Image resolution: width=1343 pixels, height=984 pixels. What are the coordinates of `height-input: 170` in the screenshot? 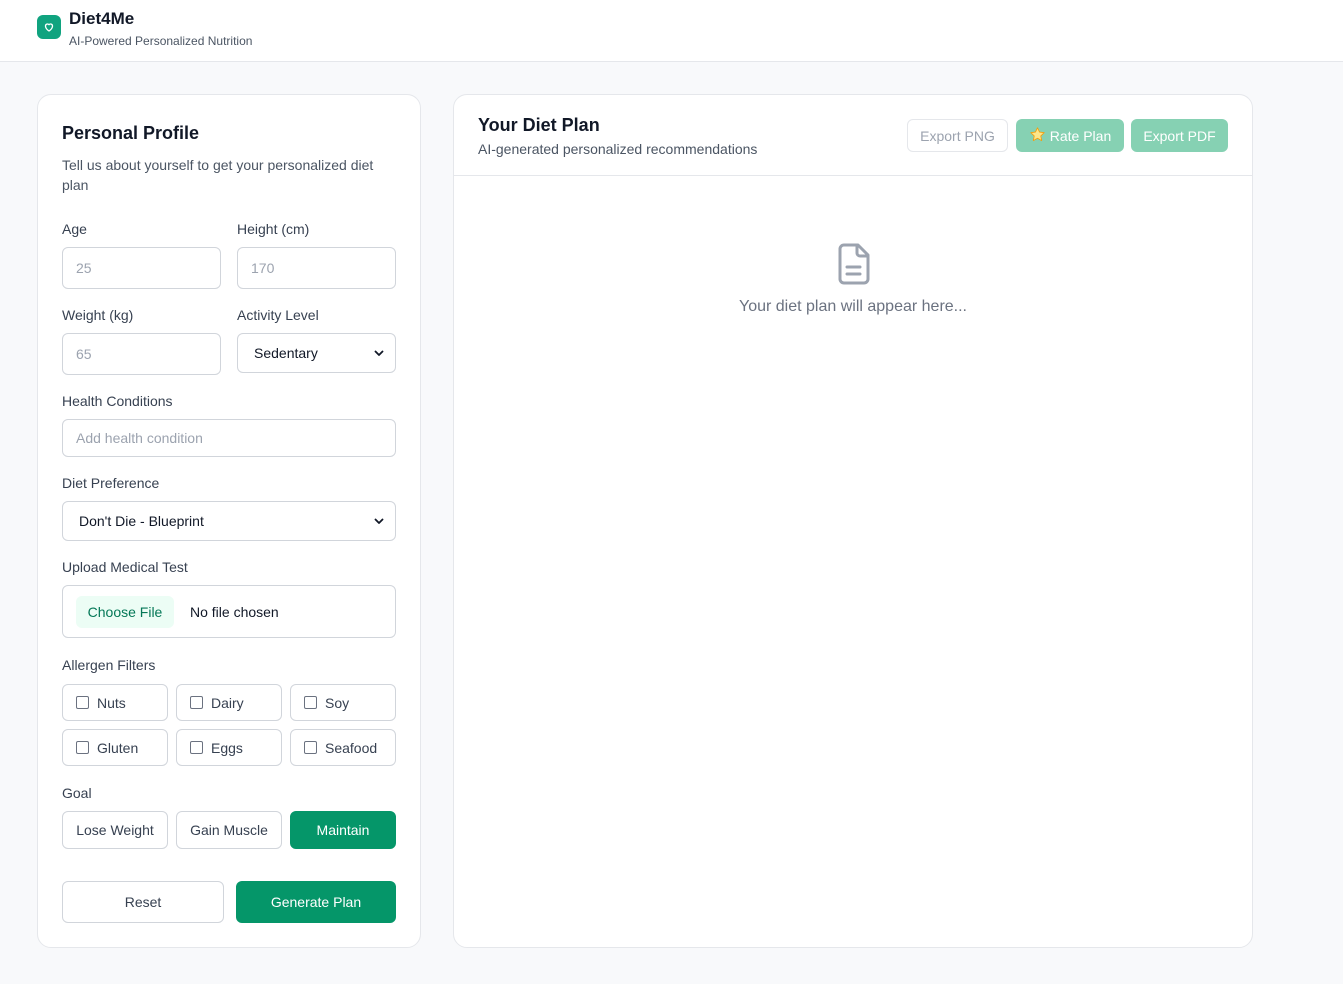 It's located at (316, 268).